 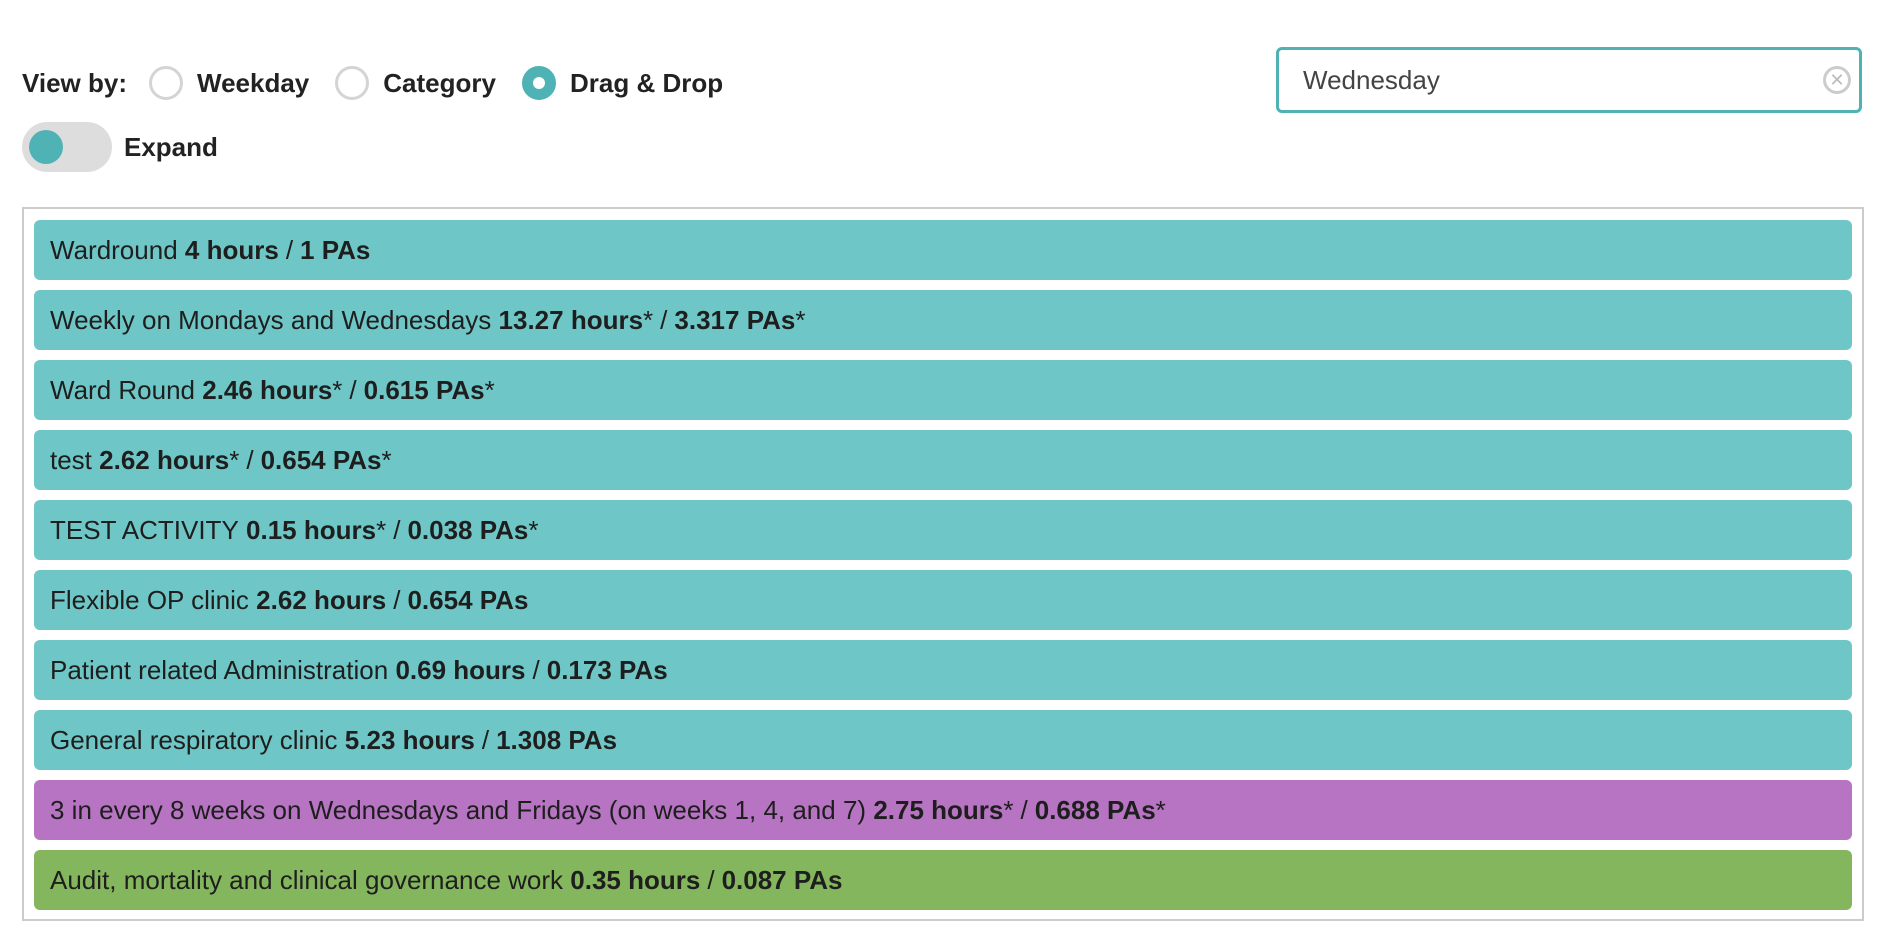 What do you see at coordinates (1837, 80) in the screenshot?
I see `clear-search-icon: ✕` at bounding box center [1837, 80].